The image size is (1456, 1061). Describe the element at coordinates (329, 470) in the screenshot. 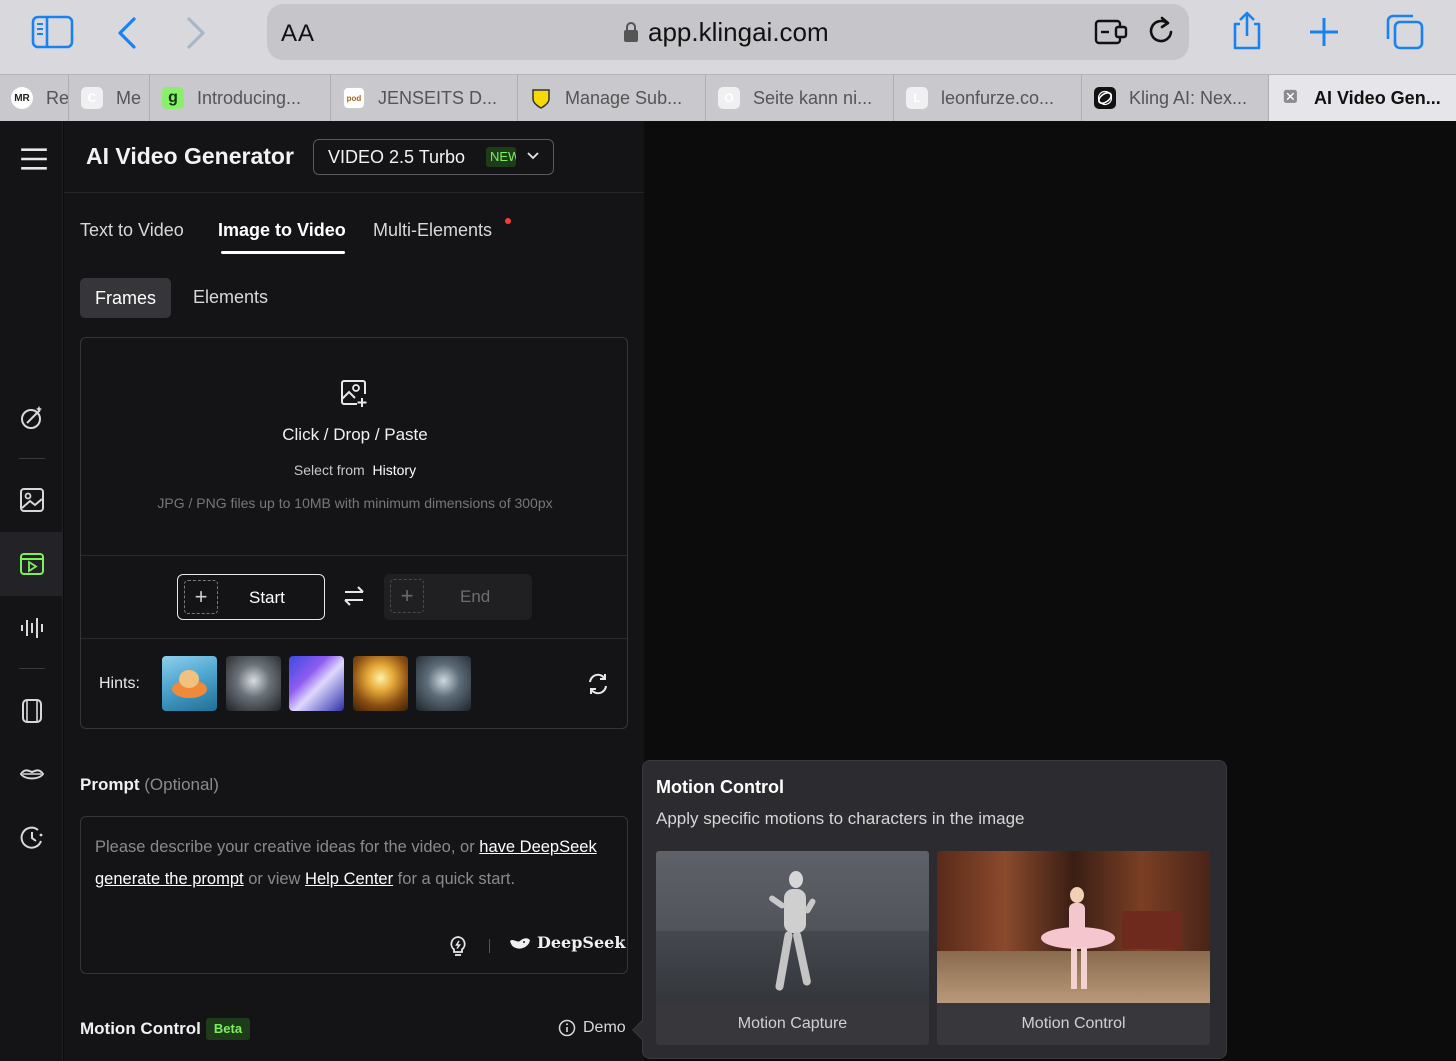

I see `history-prefix: Select from` at that location.